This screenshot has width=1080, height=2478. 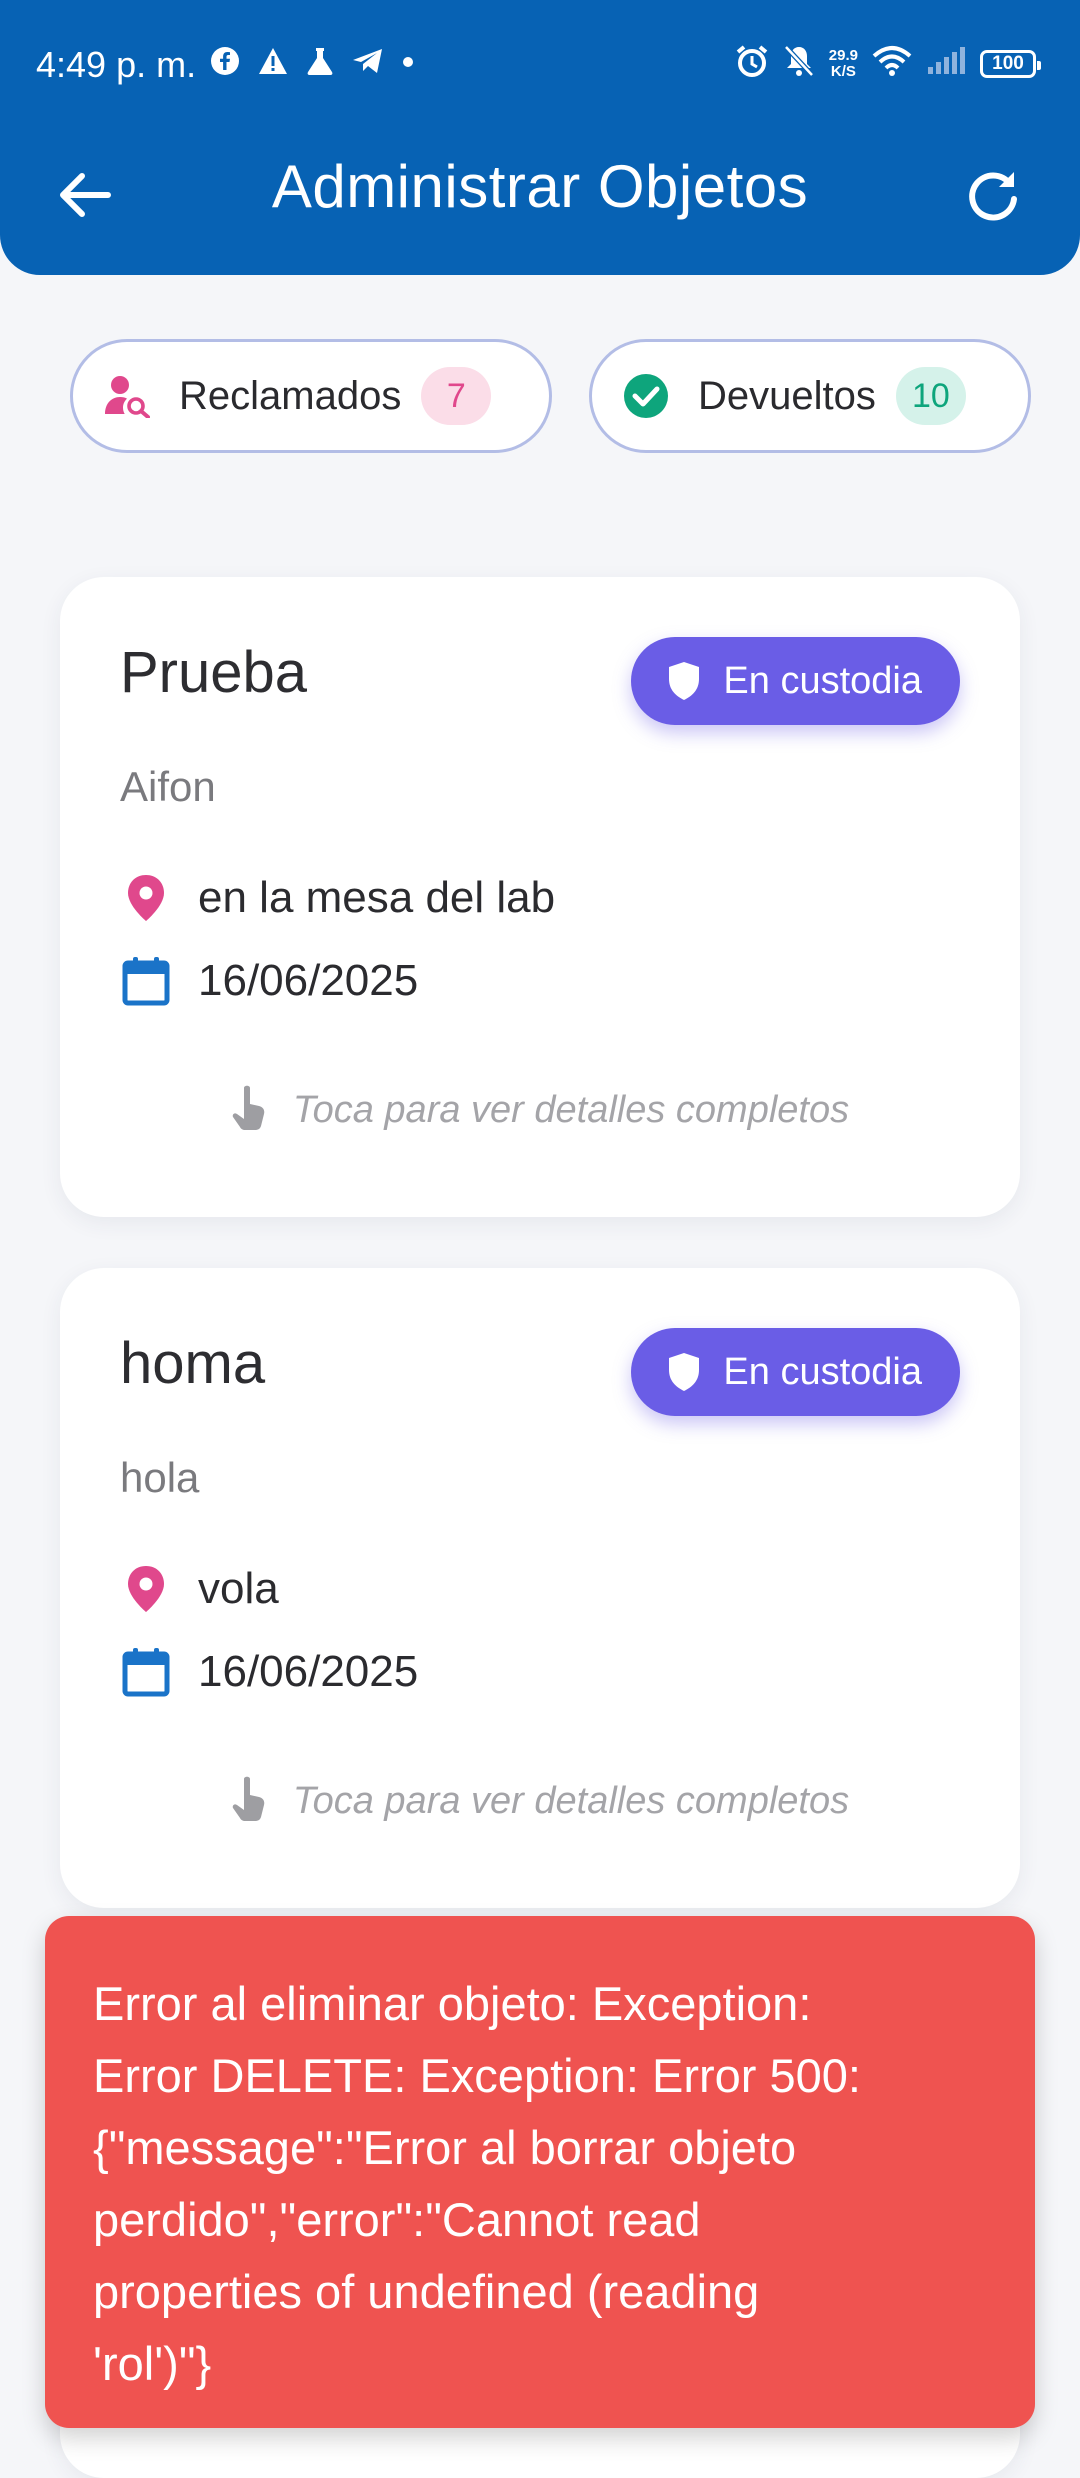 I want to click on filter-label-devueltos: Devueltos, so click(x=787, y=395).